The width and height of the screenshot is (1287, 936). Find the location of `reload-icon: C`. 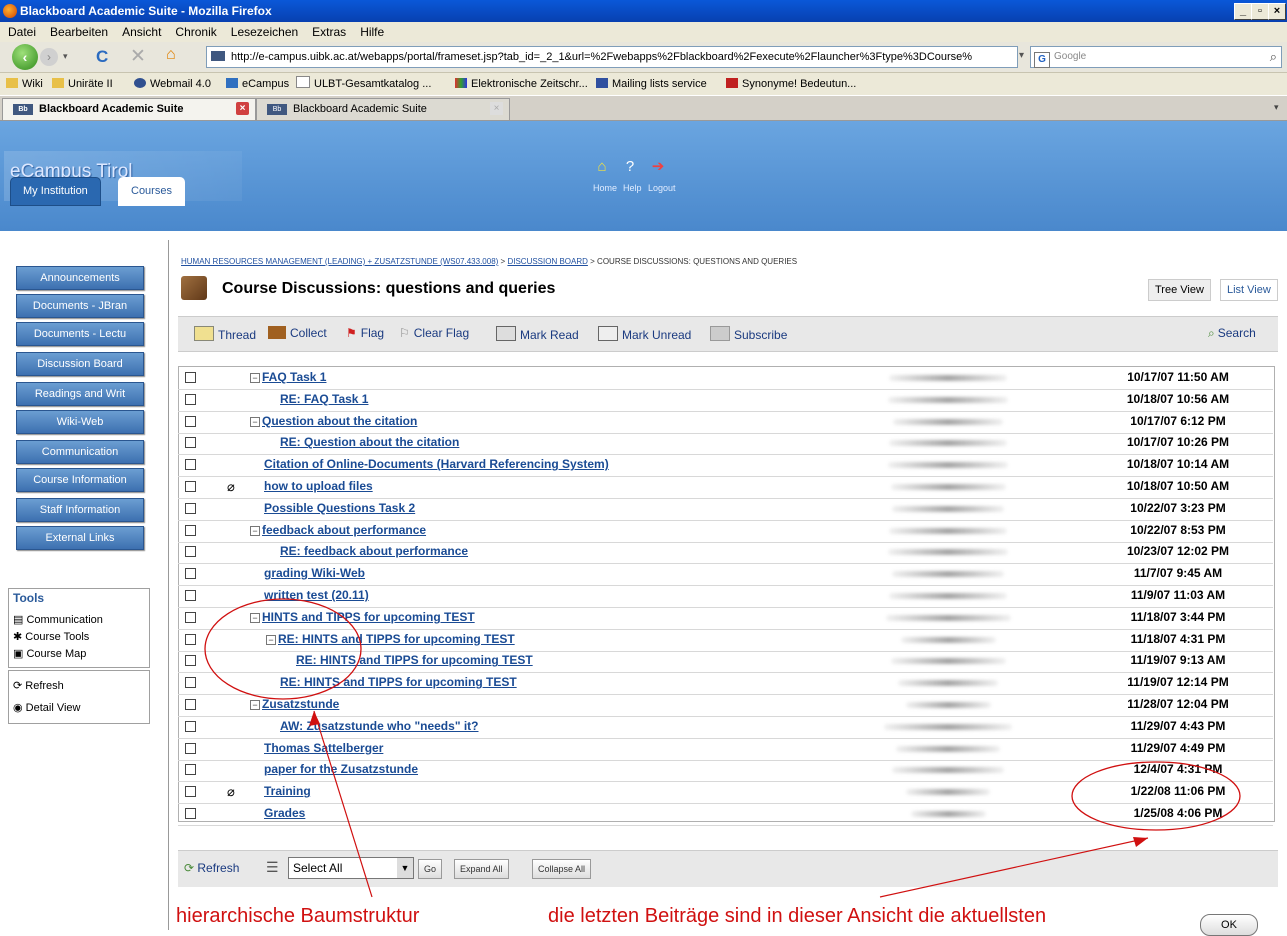

reload-icon: C is located at coordinates (102, 57).